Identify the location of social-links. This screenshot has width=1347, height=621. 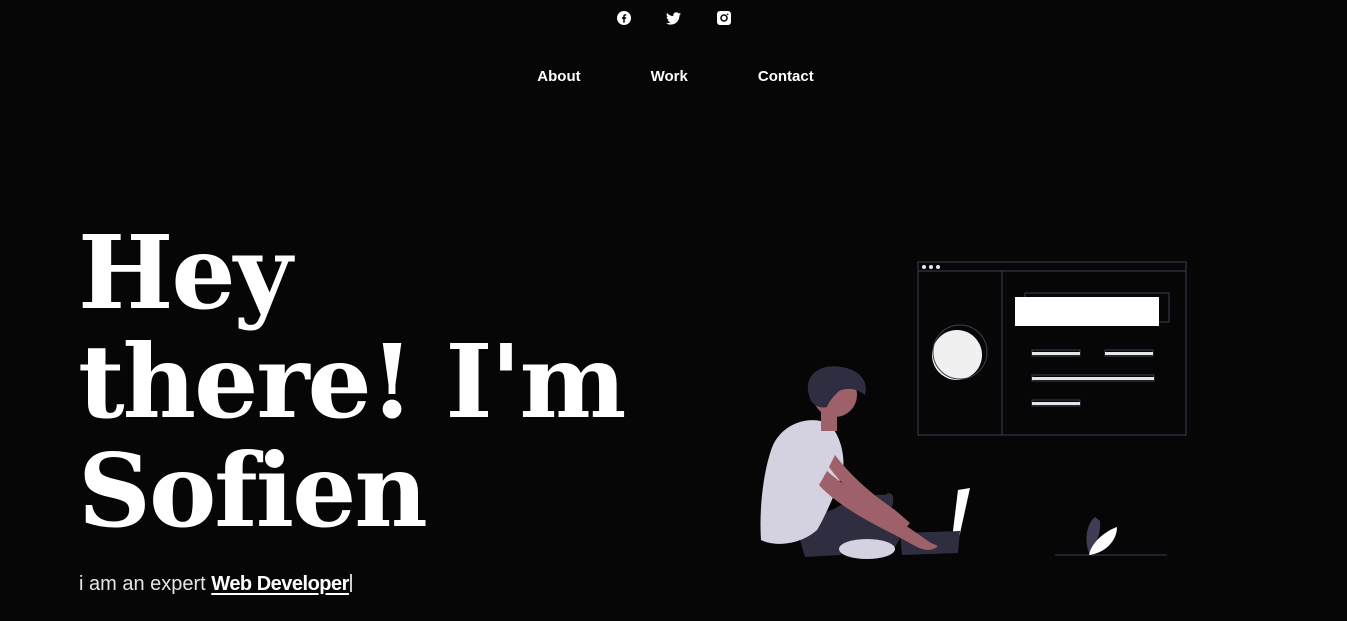
(673, 18).